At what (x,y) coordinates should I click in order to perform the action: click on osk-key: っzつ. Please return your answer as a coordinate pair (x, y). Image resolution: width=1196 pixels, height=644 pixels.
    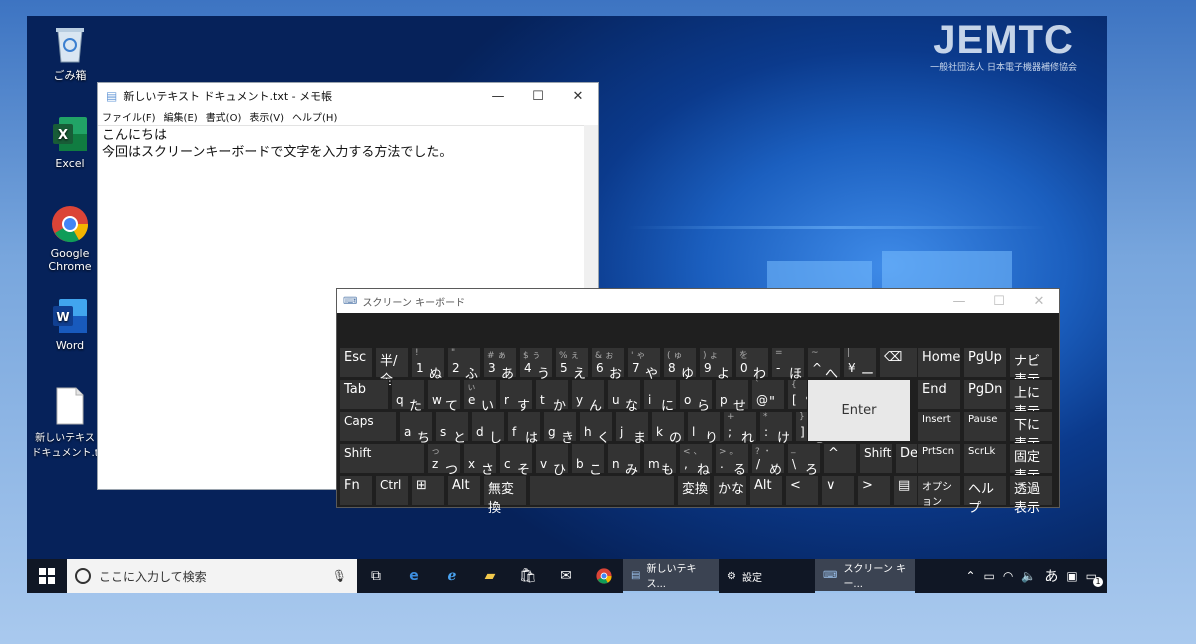
    Looking at the image, I should click on (444, 460).